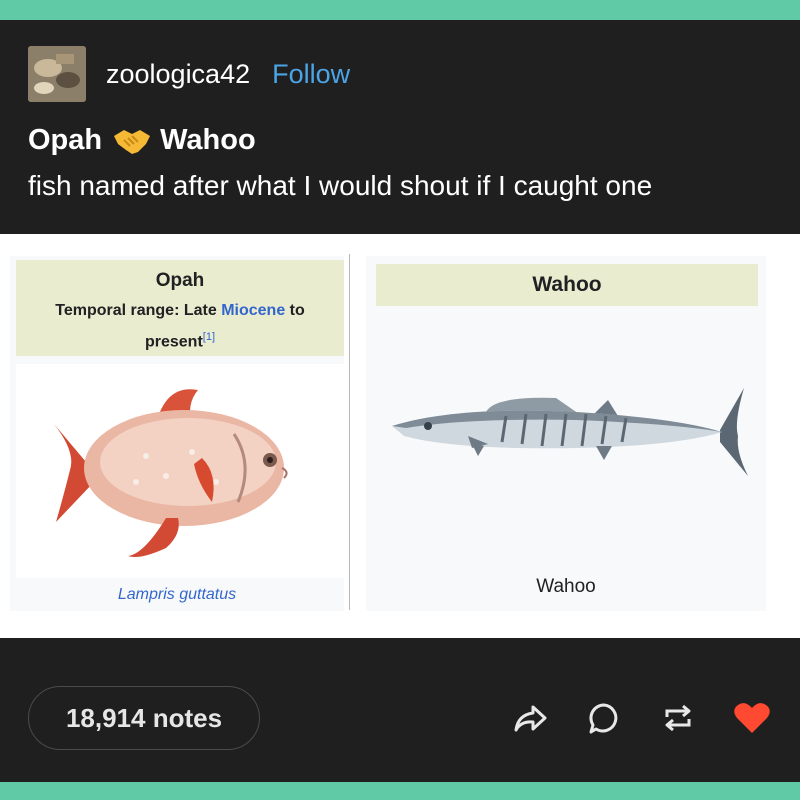 Image resolution: width=800 pixels, height=800 pixels. What do you see at coordinates (678, 718) in the screenshot?
I see `reblog-icon` at bounding box center [678, 718].